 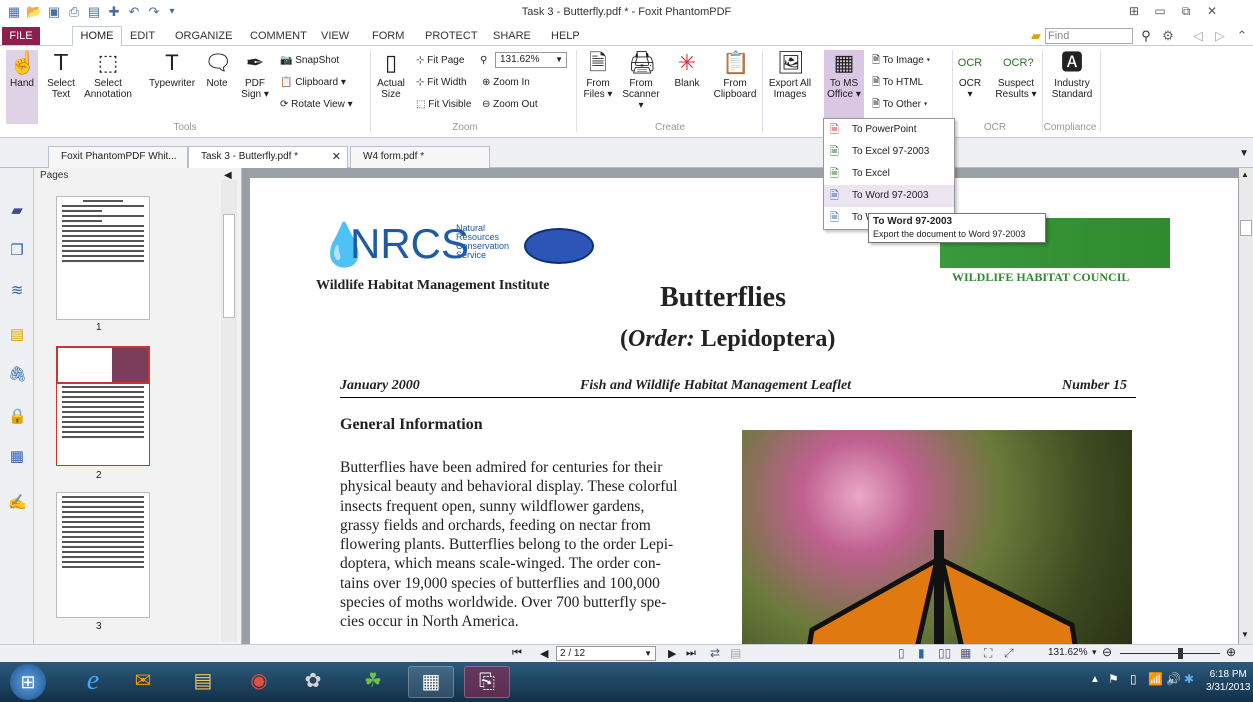 I want to click on control-panel-icon: ▦, so click(x=431, y=682).